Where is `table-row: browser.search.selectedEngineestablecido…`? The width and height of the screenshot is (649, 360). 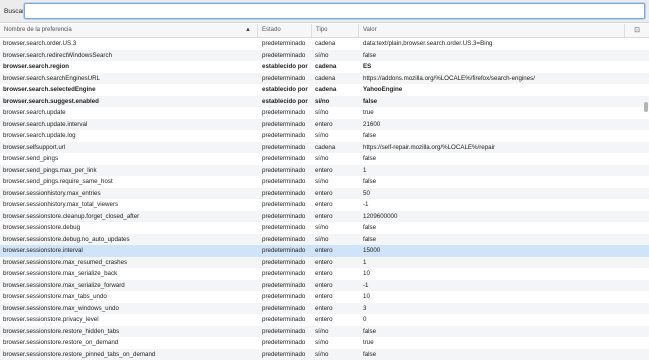
table-row: browser.search.selectedEngineestablecido… is located at coordinates (324, 90).